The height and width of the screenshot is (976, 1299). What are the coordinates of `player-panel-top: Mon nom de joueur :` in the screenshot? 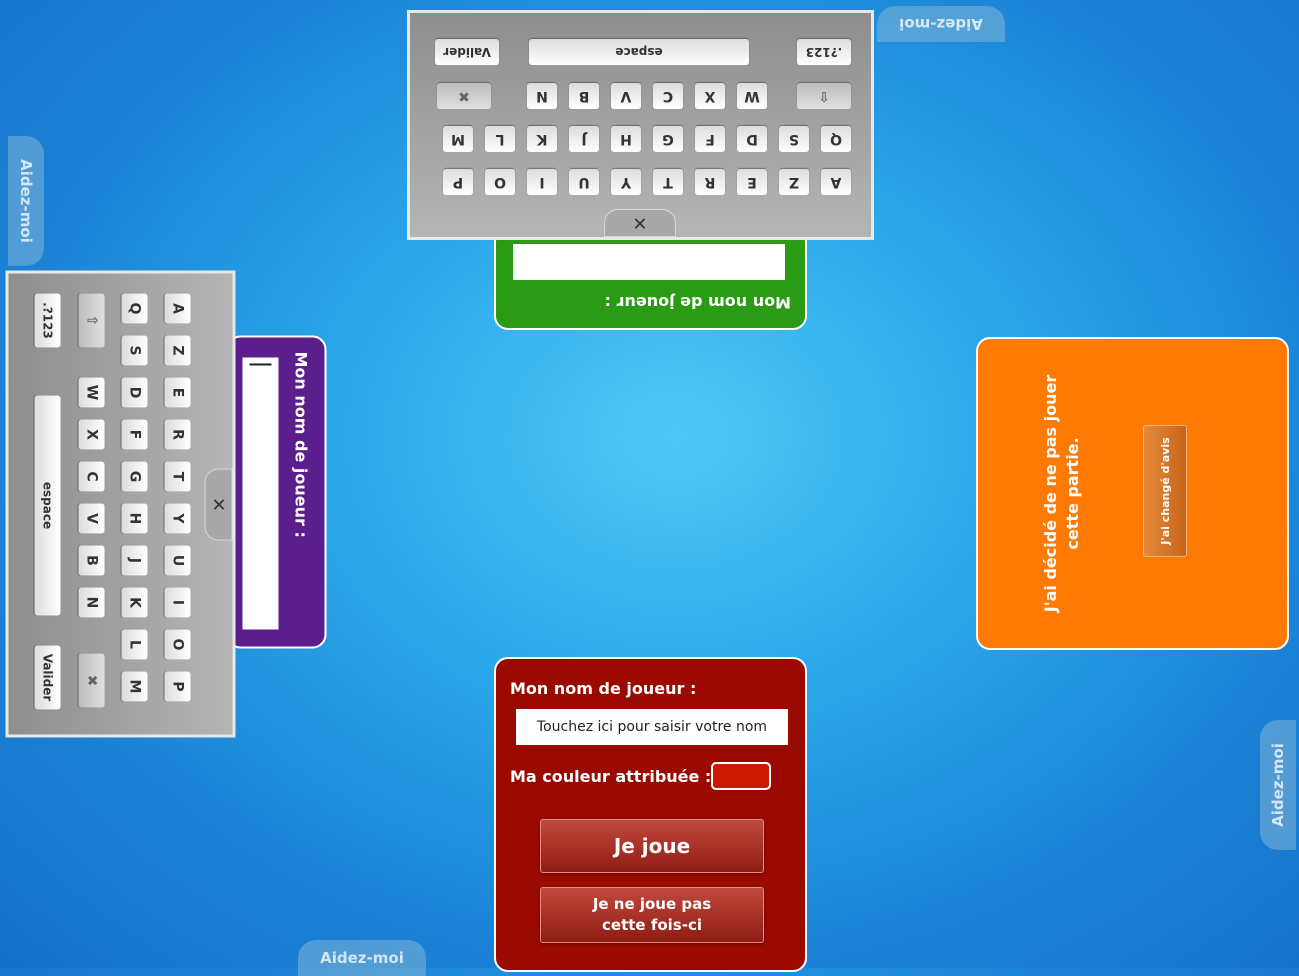 It's located at (650, 279).